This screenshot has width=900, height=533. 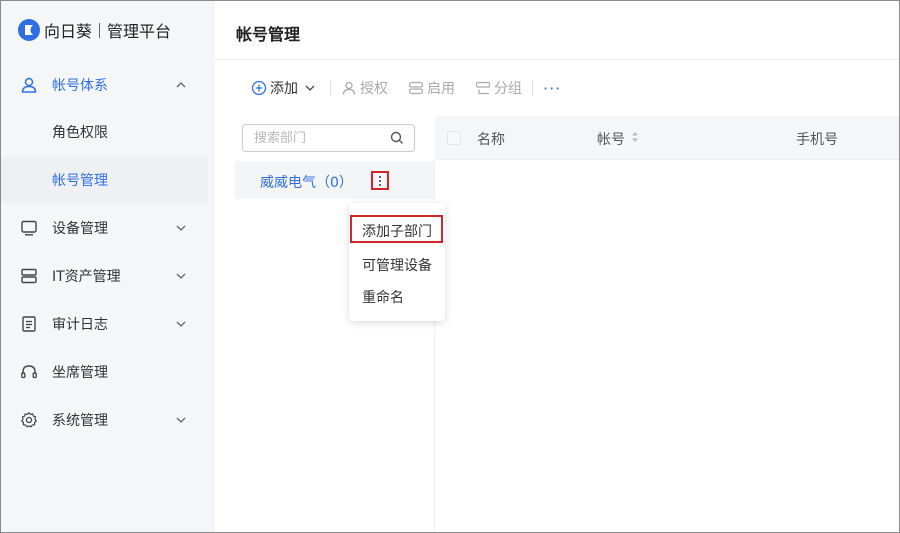 I want to click on menu-item-manageable-devices: 可管理设备, so click(x=397, y=263).